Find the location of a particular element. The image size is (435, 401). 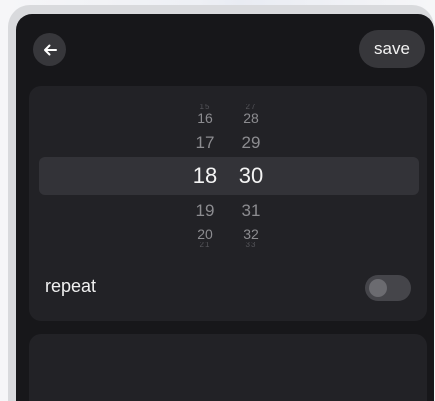

minute-option: 31 is located at coordinates (251, 210).